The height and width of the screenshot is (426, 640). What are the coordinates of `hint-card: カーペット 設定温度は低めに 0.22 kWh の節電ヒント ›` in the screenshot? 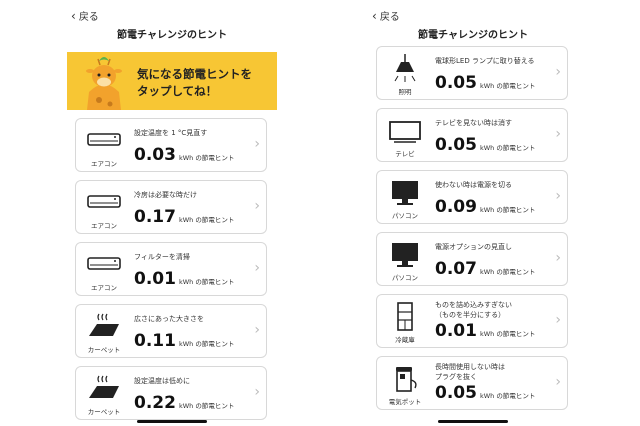 It's located at (171, 393).